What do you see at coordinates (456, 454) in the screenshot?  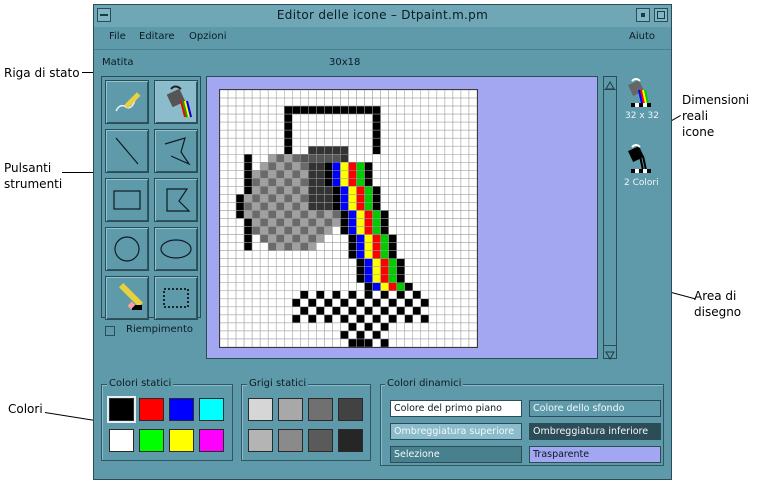 I see `selection-color-button: Selezione` at bounding box center [456, 454].